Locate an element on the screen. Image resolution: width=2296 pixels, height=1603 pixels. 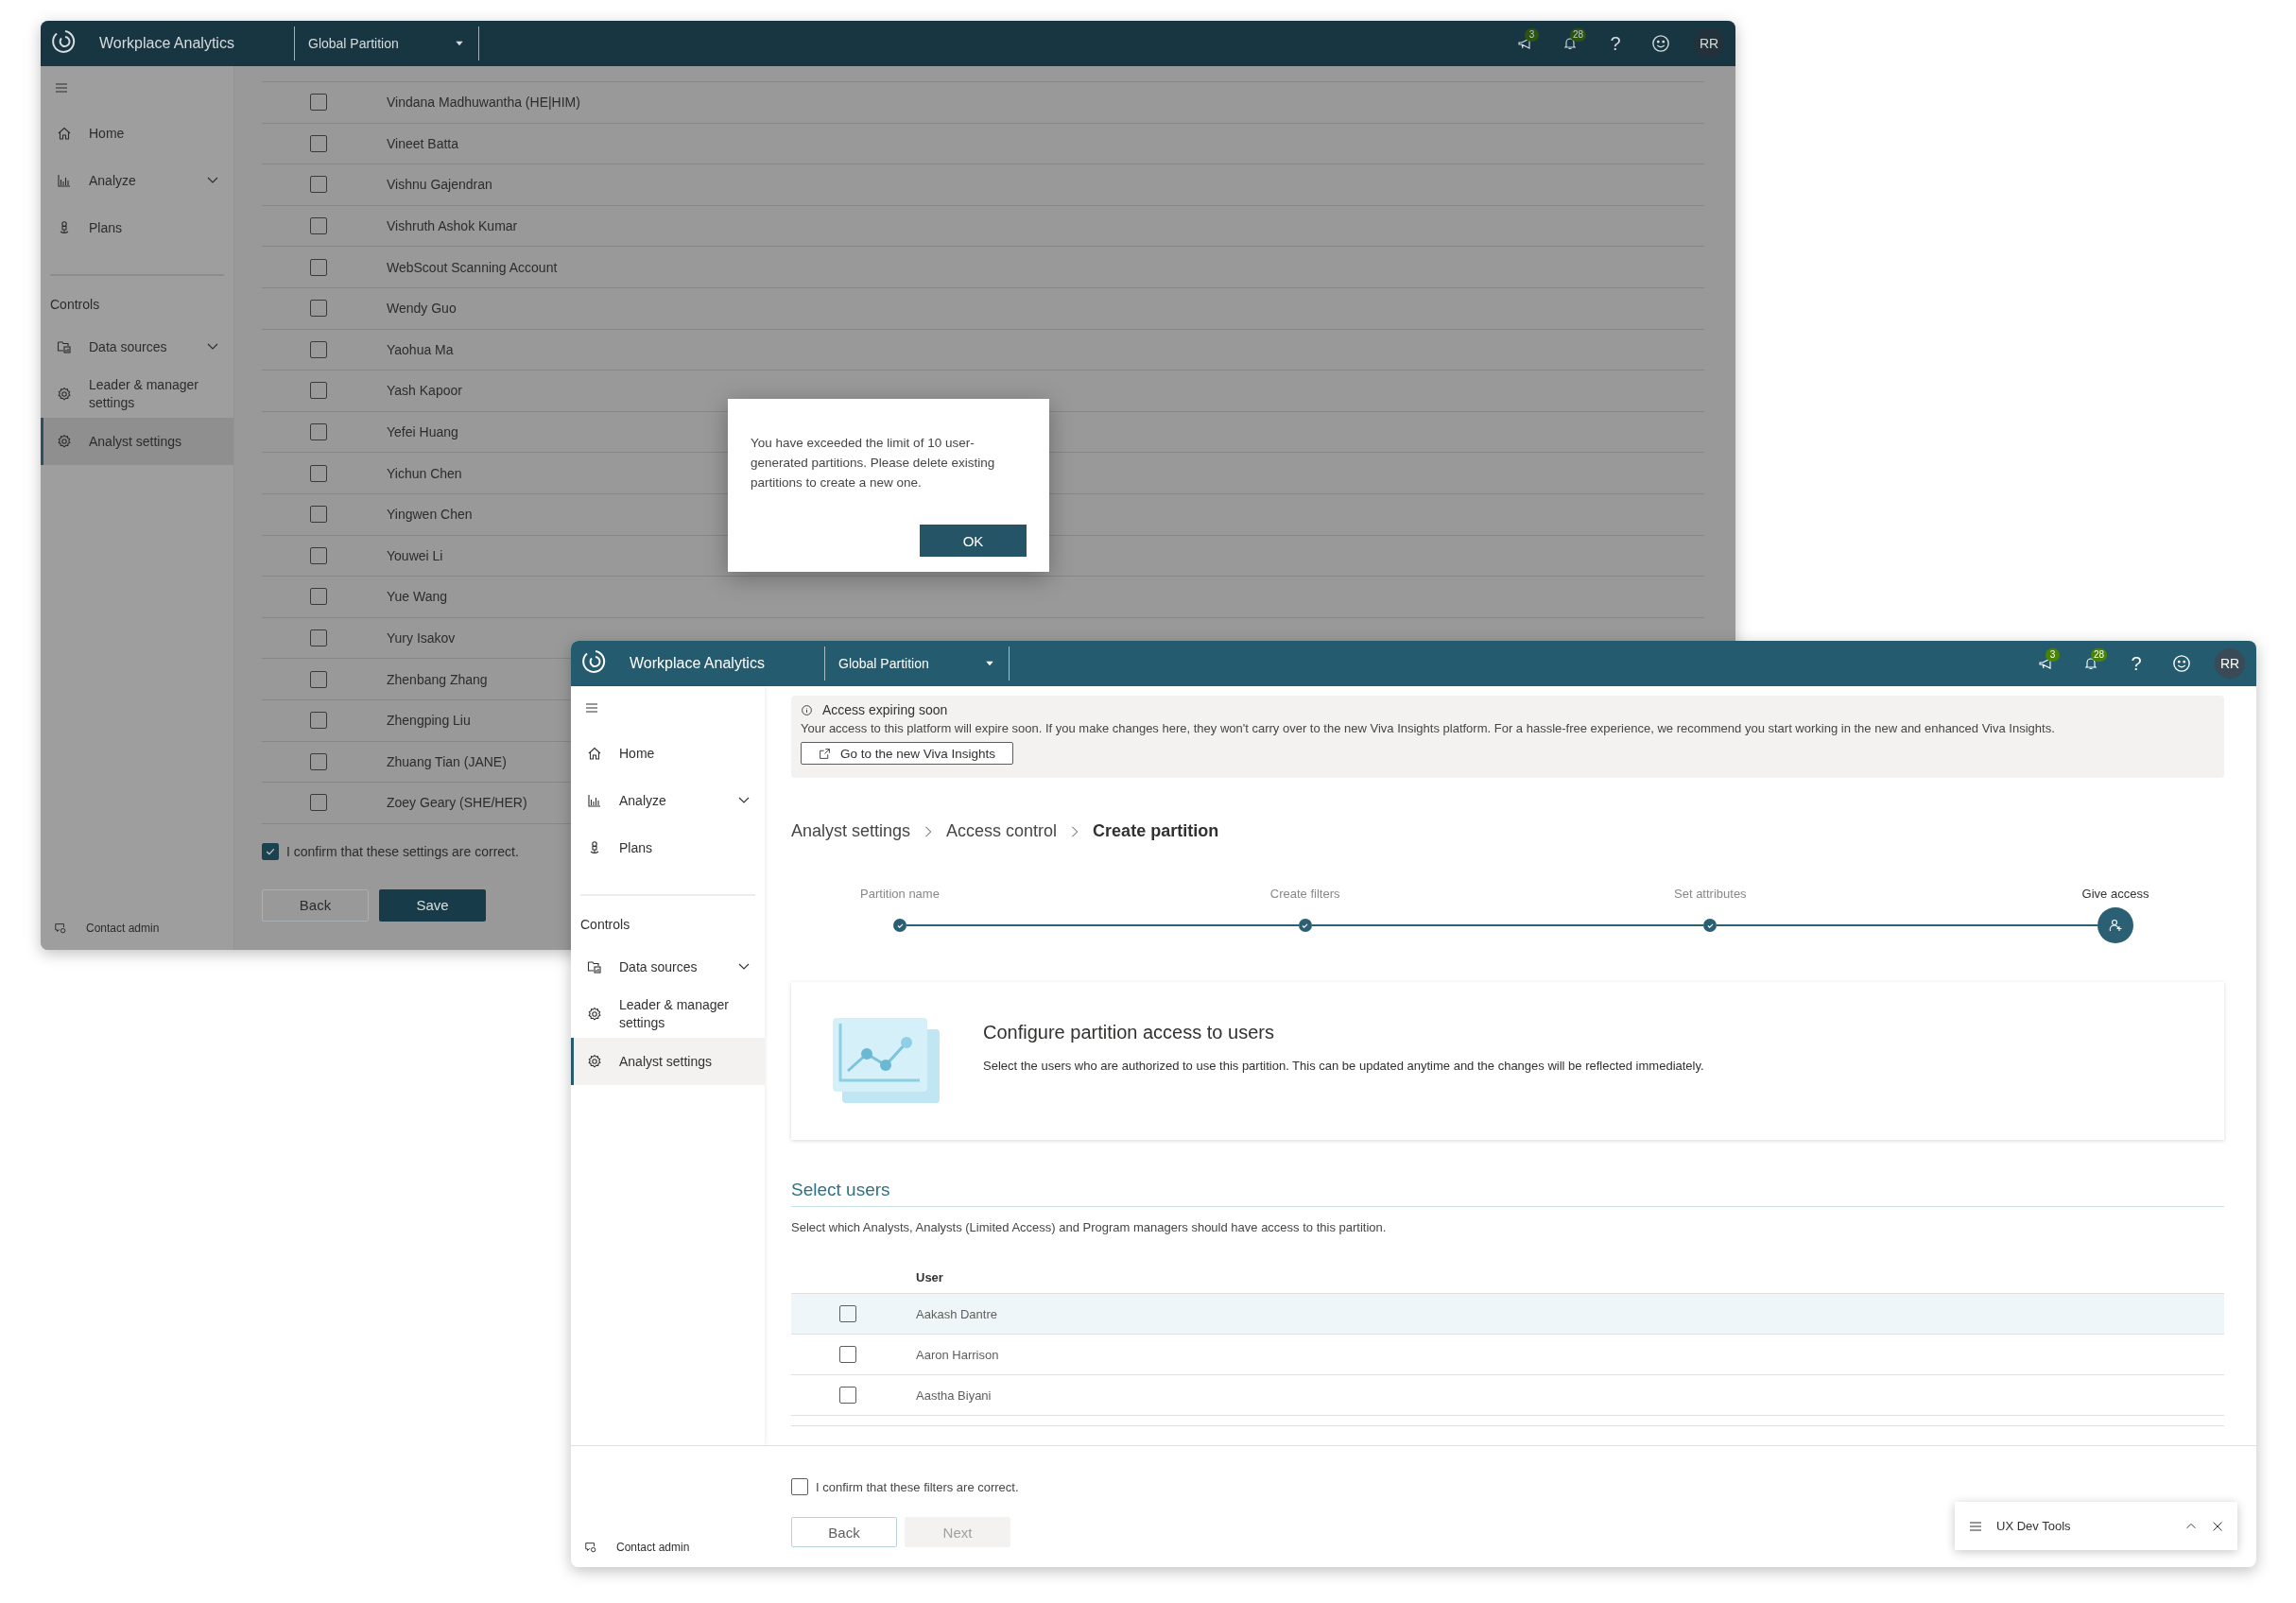
step-label: Partition name is located at coordinates (900, 894).